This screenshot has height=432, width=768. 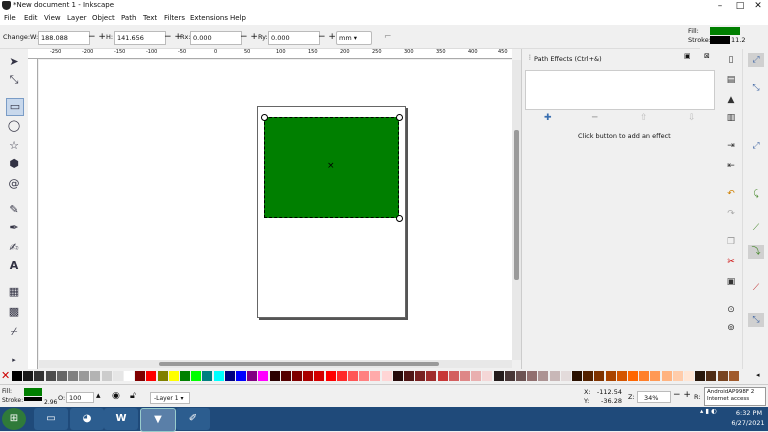 I want to click on paste-icon: ▣, so click(x=731, y=282).